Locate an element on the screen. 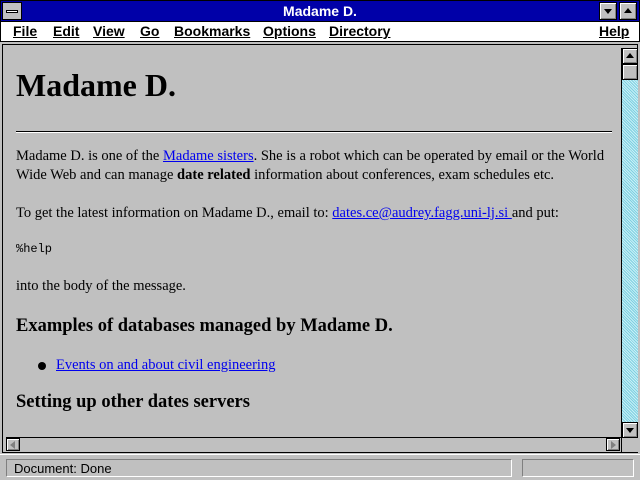 This screenshot has height=480, width=640. help-command: %help is located at coordinates (34, 249).